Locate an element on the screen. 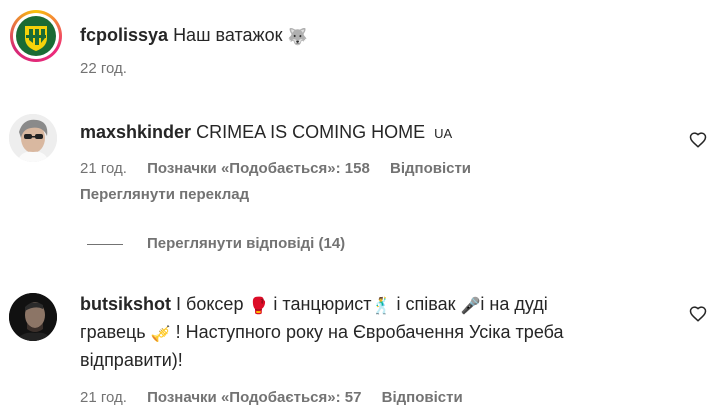  avatar-butsikshot is located at coordinates (33, 317).